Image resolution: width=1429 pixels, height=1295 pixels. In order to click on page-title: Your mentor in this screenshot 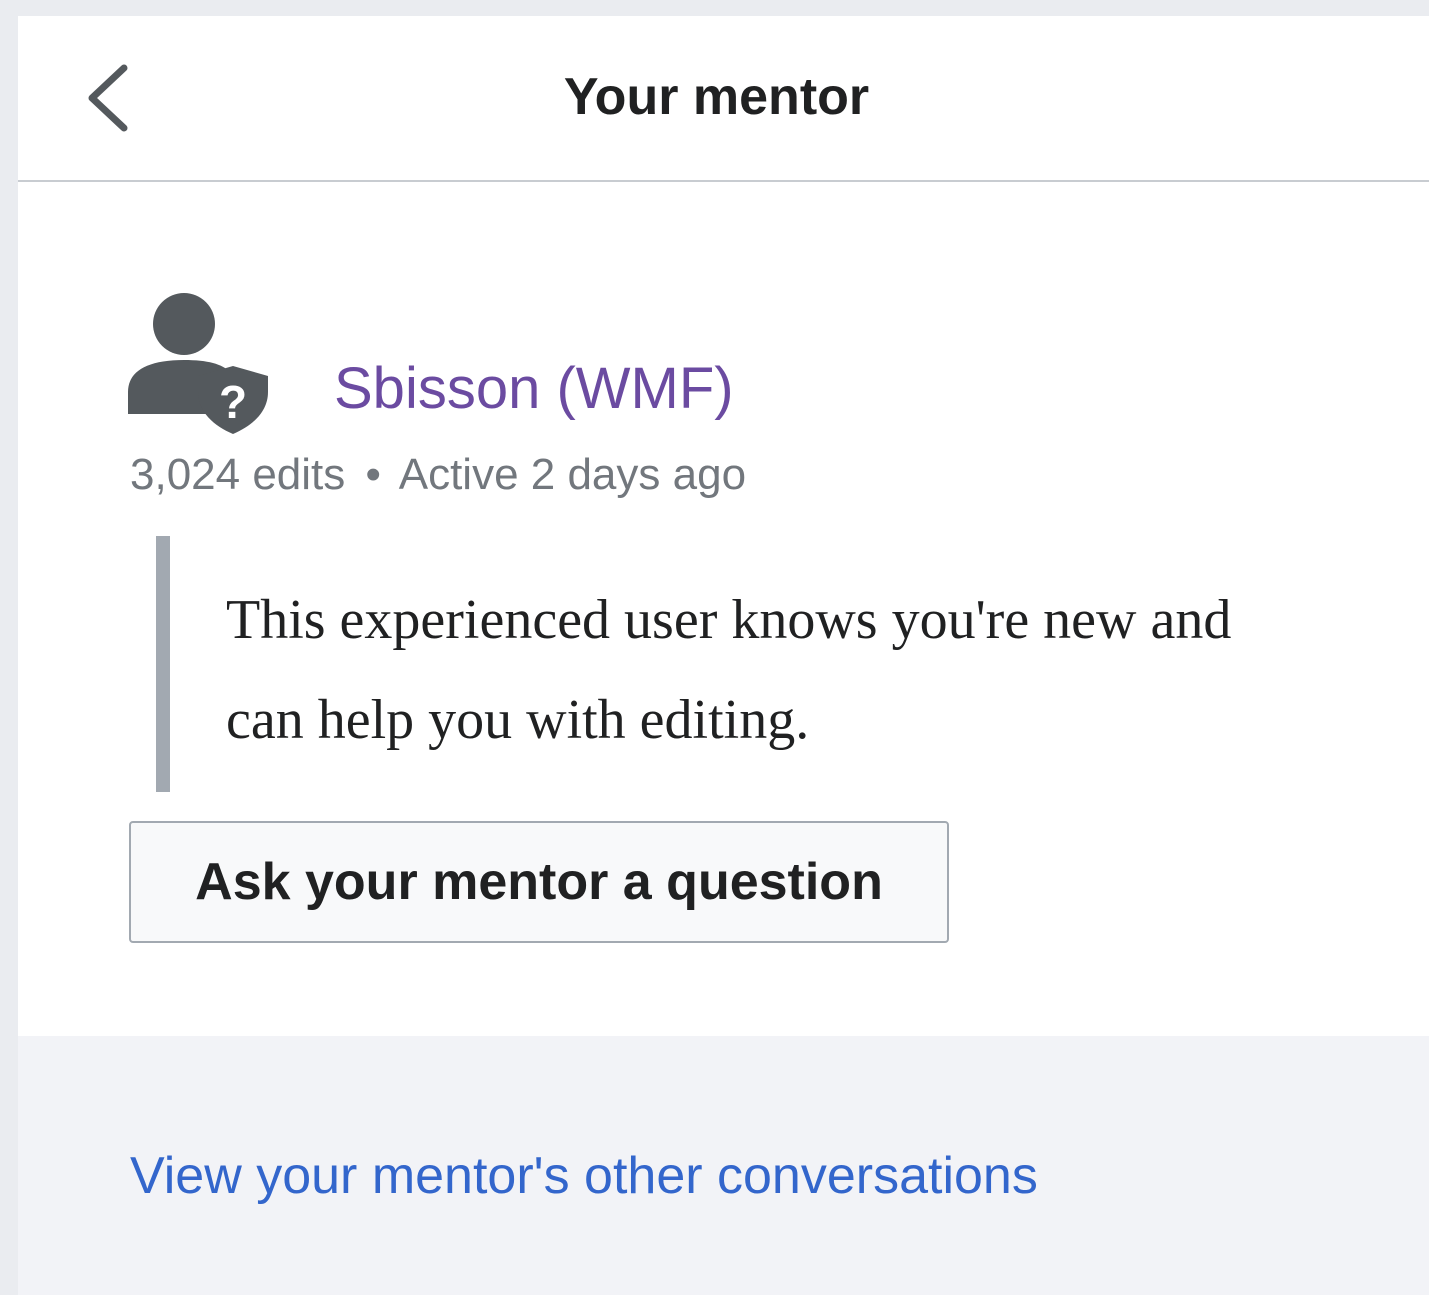, I will do `click(716, 97)`.